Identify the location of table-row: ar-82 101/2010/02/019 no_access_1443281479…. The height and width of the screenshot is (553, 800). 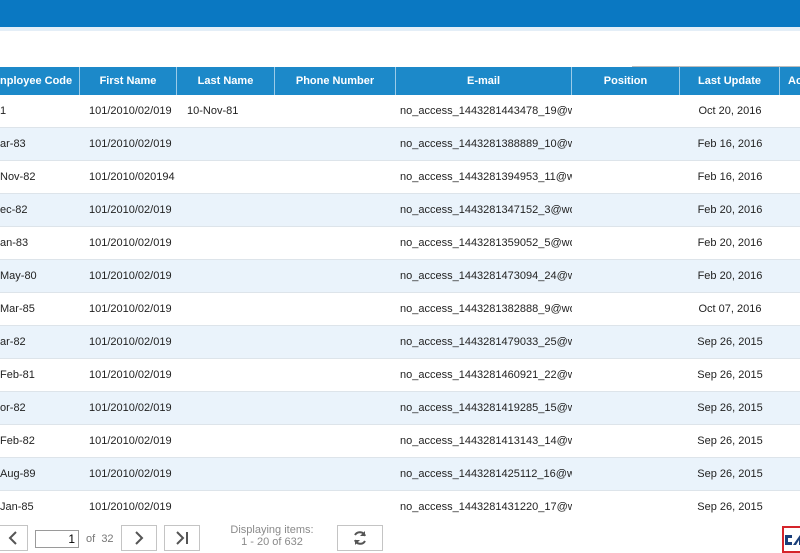
(400, 342).